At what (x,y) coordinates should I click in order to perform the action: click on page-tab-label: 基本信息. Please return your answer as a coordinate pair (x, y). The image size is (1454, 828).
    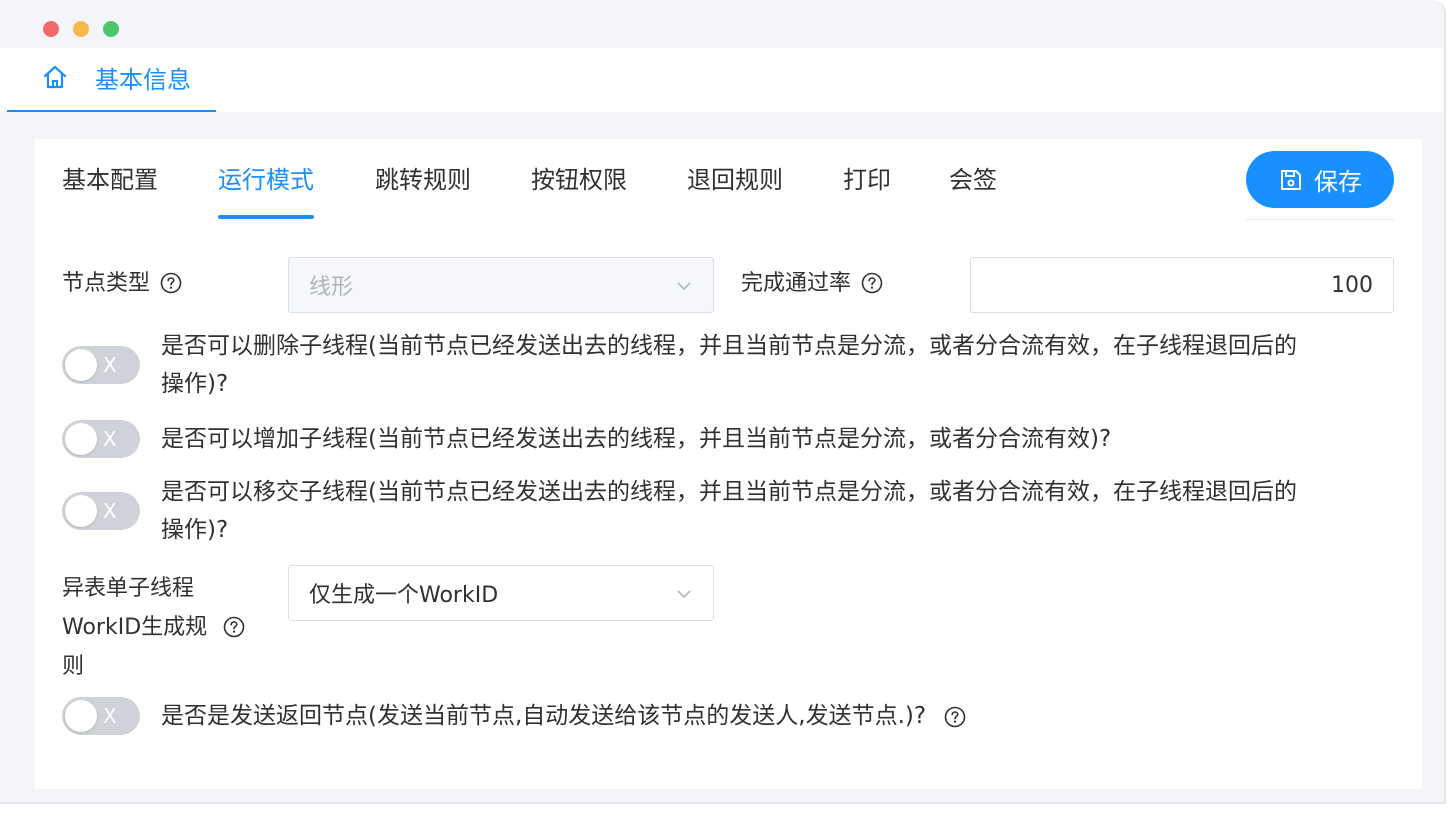
    Looking at the image, I should click on (143, 80).